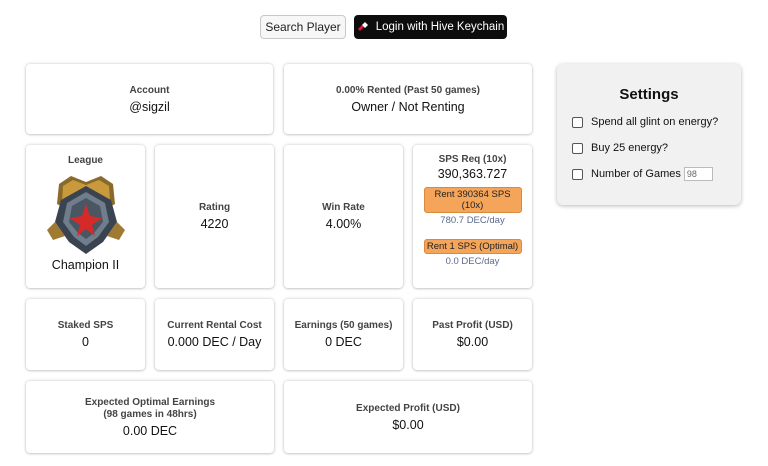 The width and height of the screenshot is (768, 466). Describe the element at coordinates (85, 160) in the screenshot. I see `league-label: League` at that location.